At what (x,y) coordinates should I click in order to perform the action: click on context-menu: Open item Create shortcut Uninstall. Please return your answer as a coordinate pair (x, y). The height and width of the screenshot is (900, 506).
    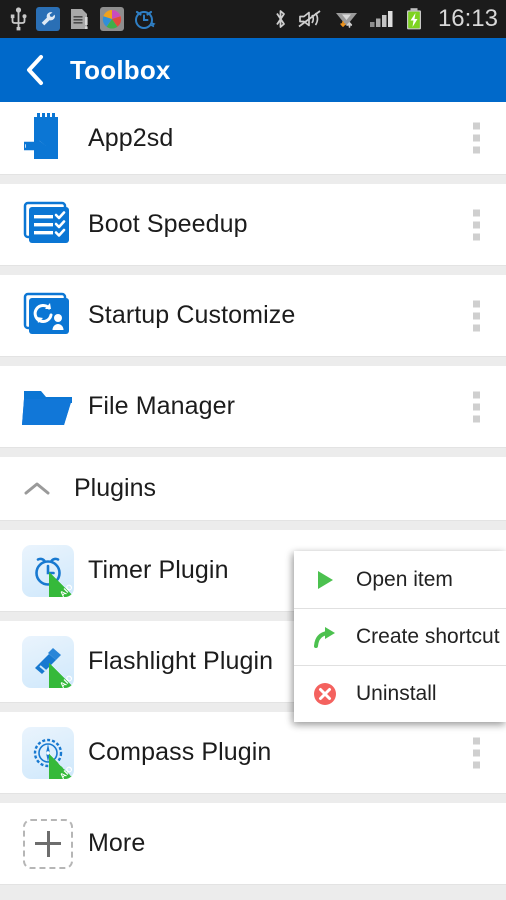
    Looking at the image, I should click on (400, 636).